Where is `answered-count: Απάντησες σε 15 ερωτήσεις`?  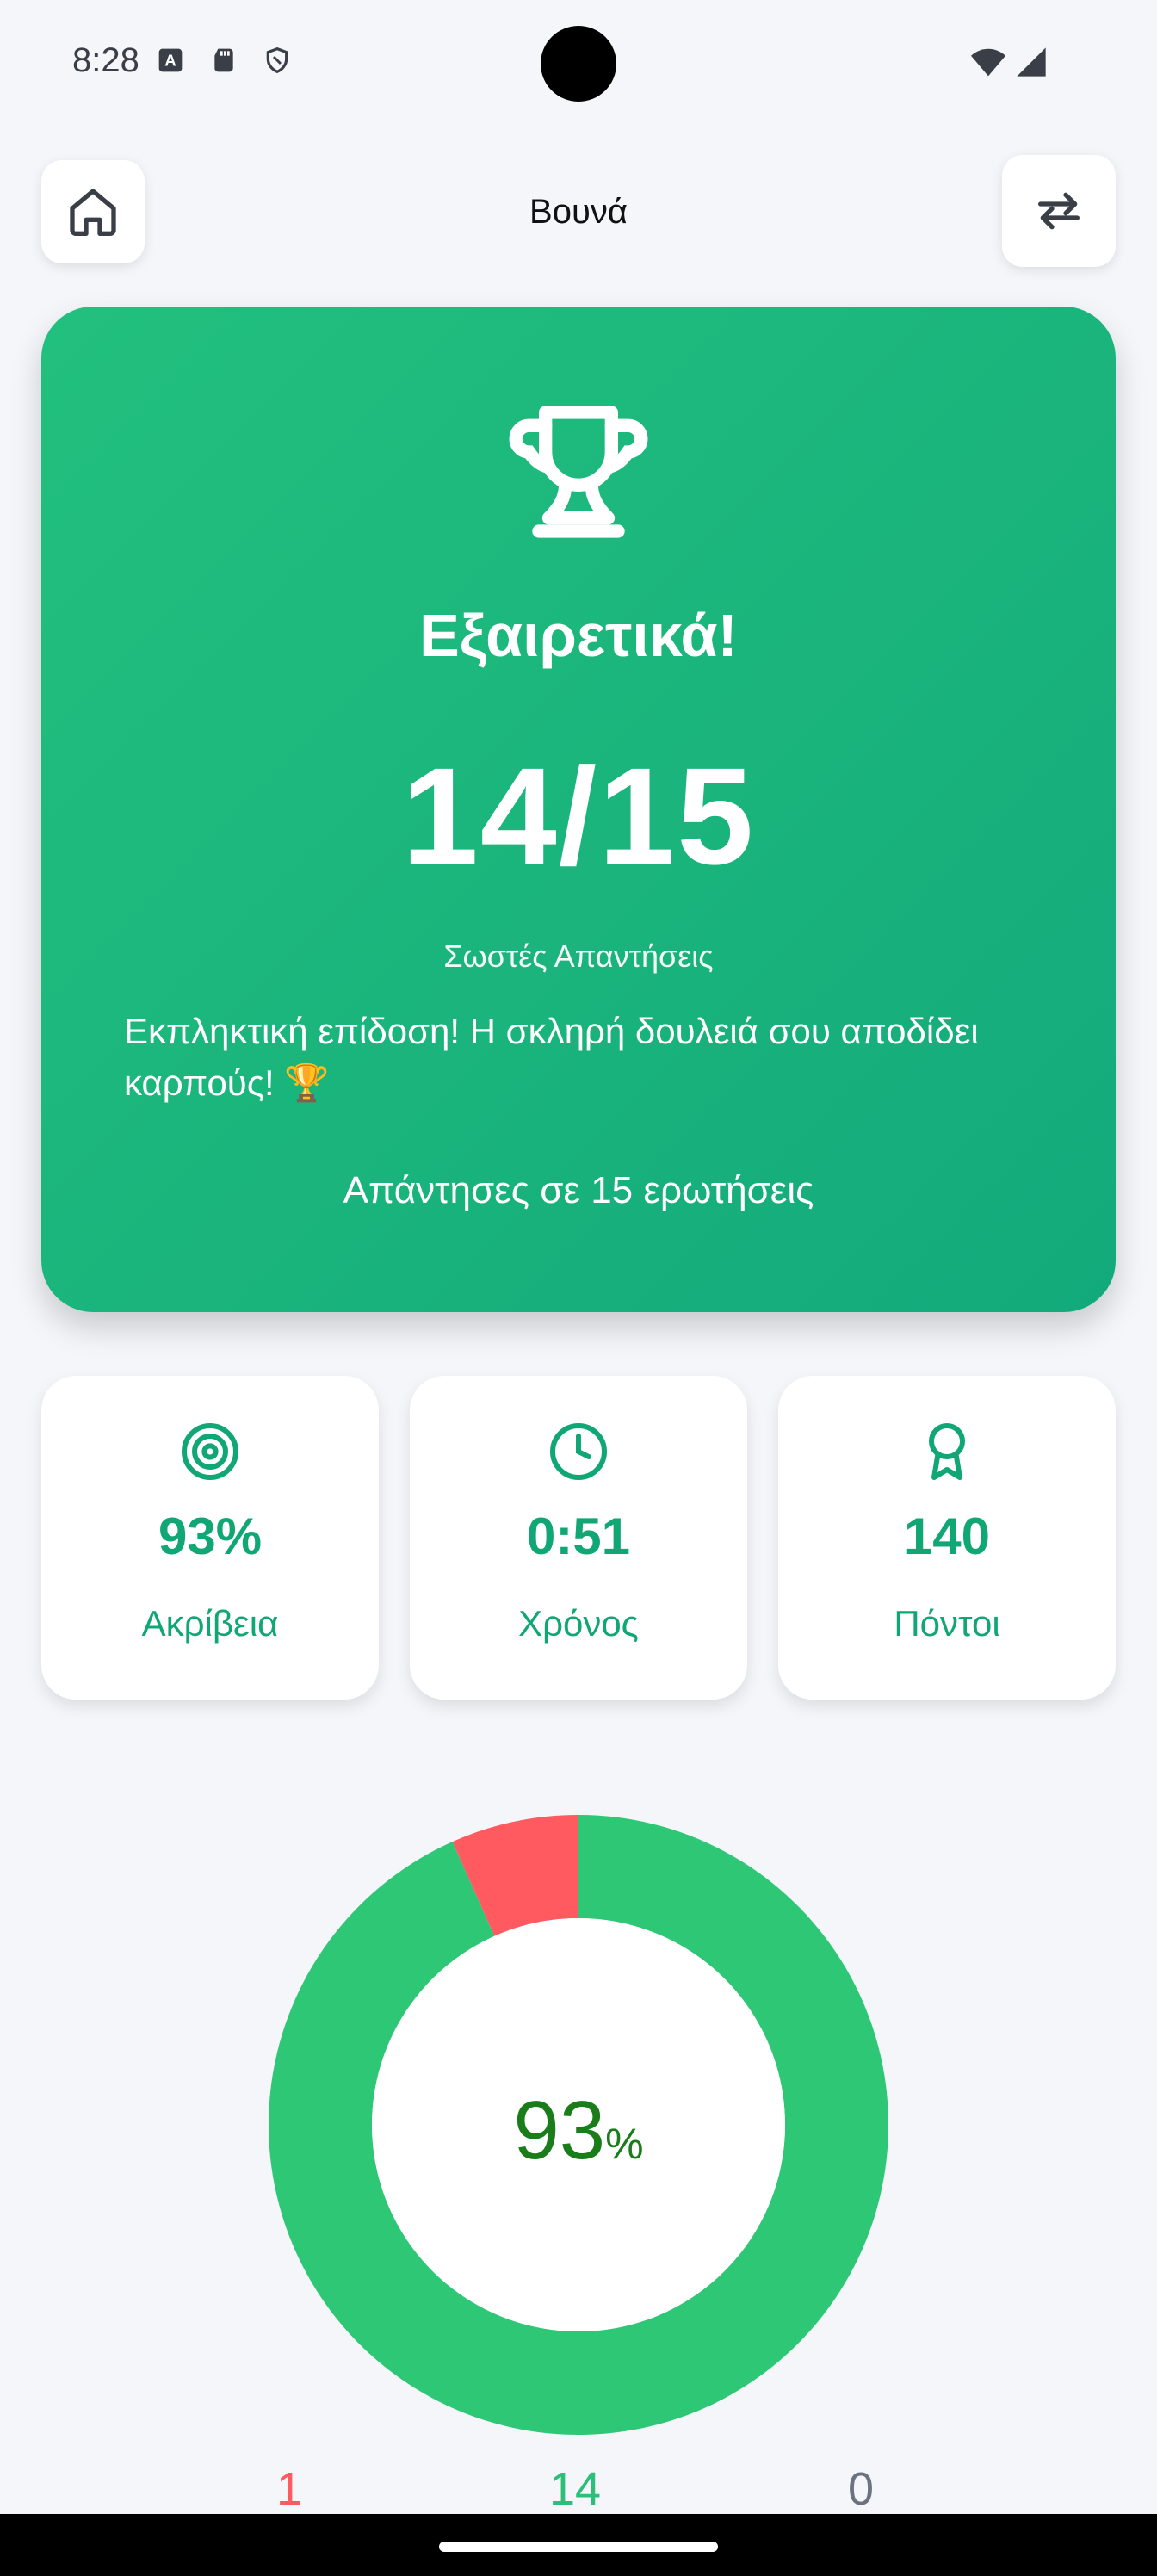 answered-count: Απάντησες σε 15 ερωτήσεις is located at coordinates (579, 1190).